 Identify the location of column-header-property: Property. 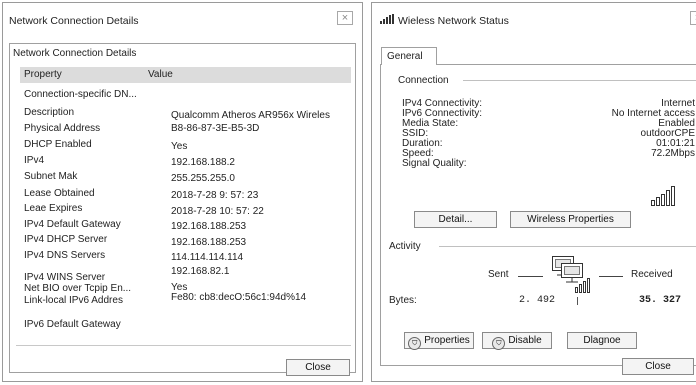
(43, 74).